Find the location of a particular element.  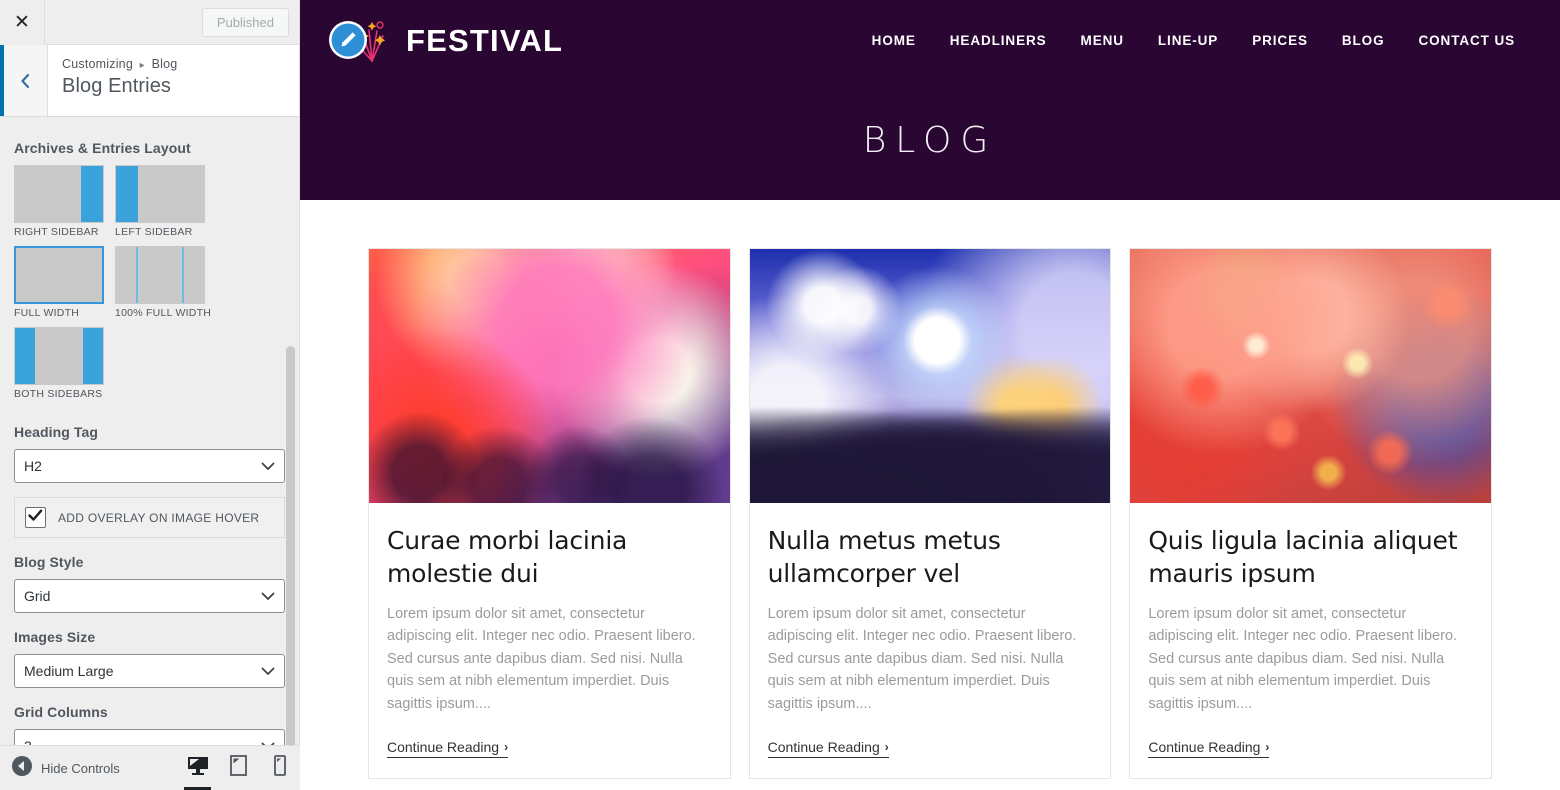

back-button is located at coordinates (24, 80).